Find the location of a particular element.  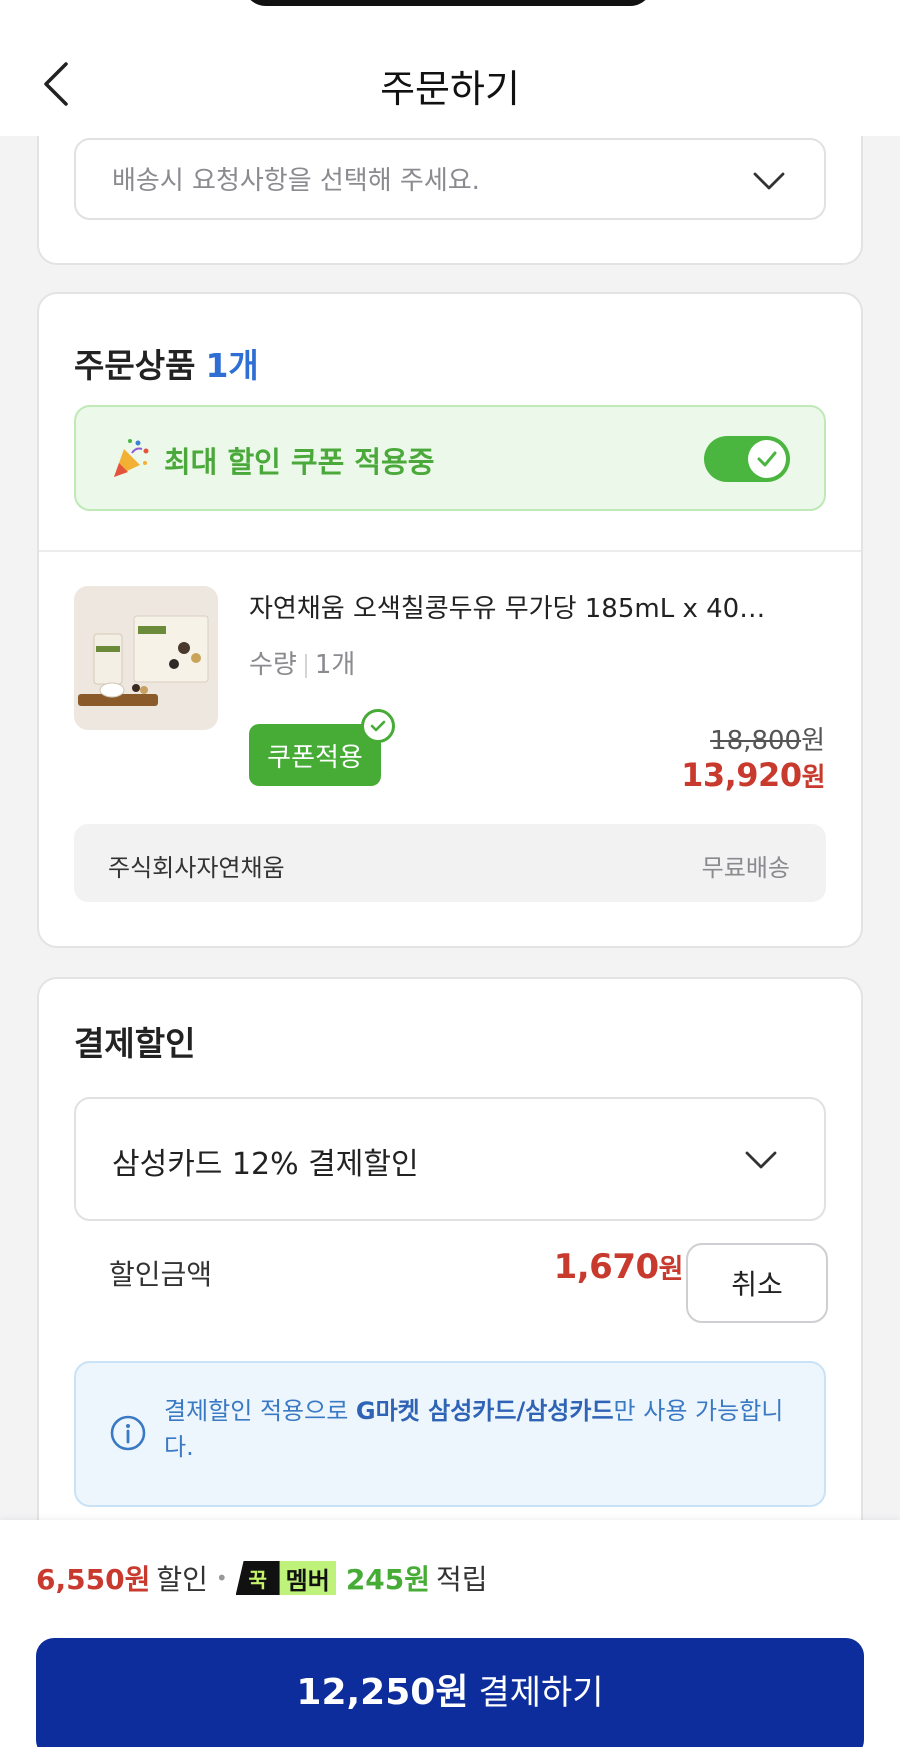

payment-discount-title: 결제할인 is located at coordinates (135, 1043).